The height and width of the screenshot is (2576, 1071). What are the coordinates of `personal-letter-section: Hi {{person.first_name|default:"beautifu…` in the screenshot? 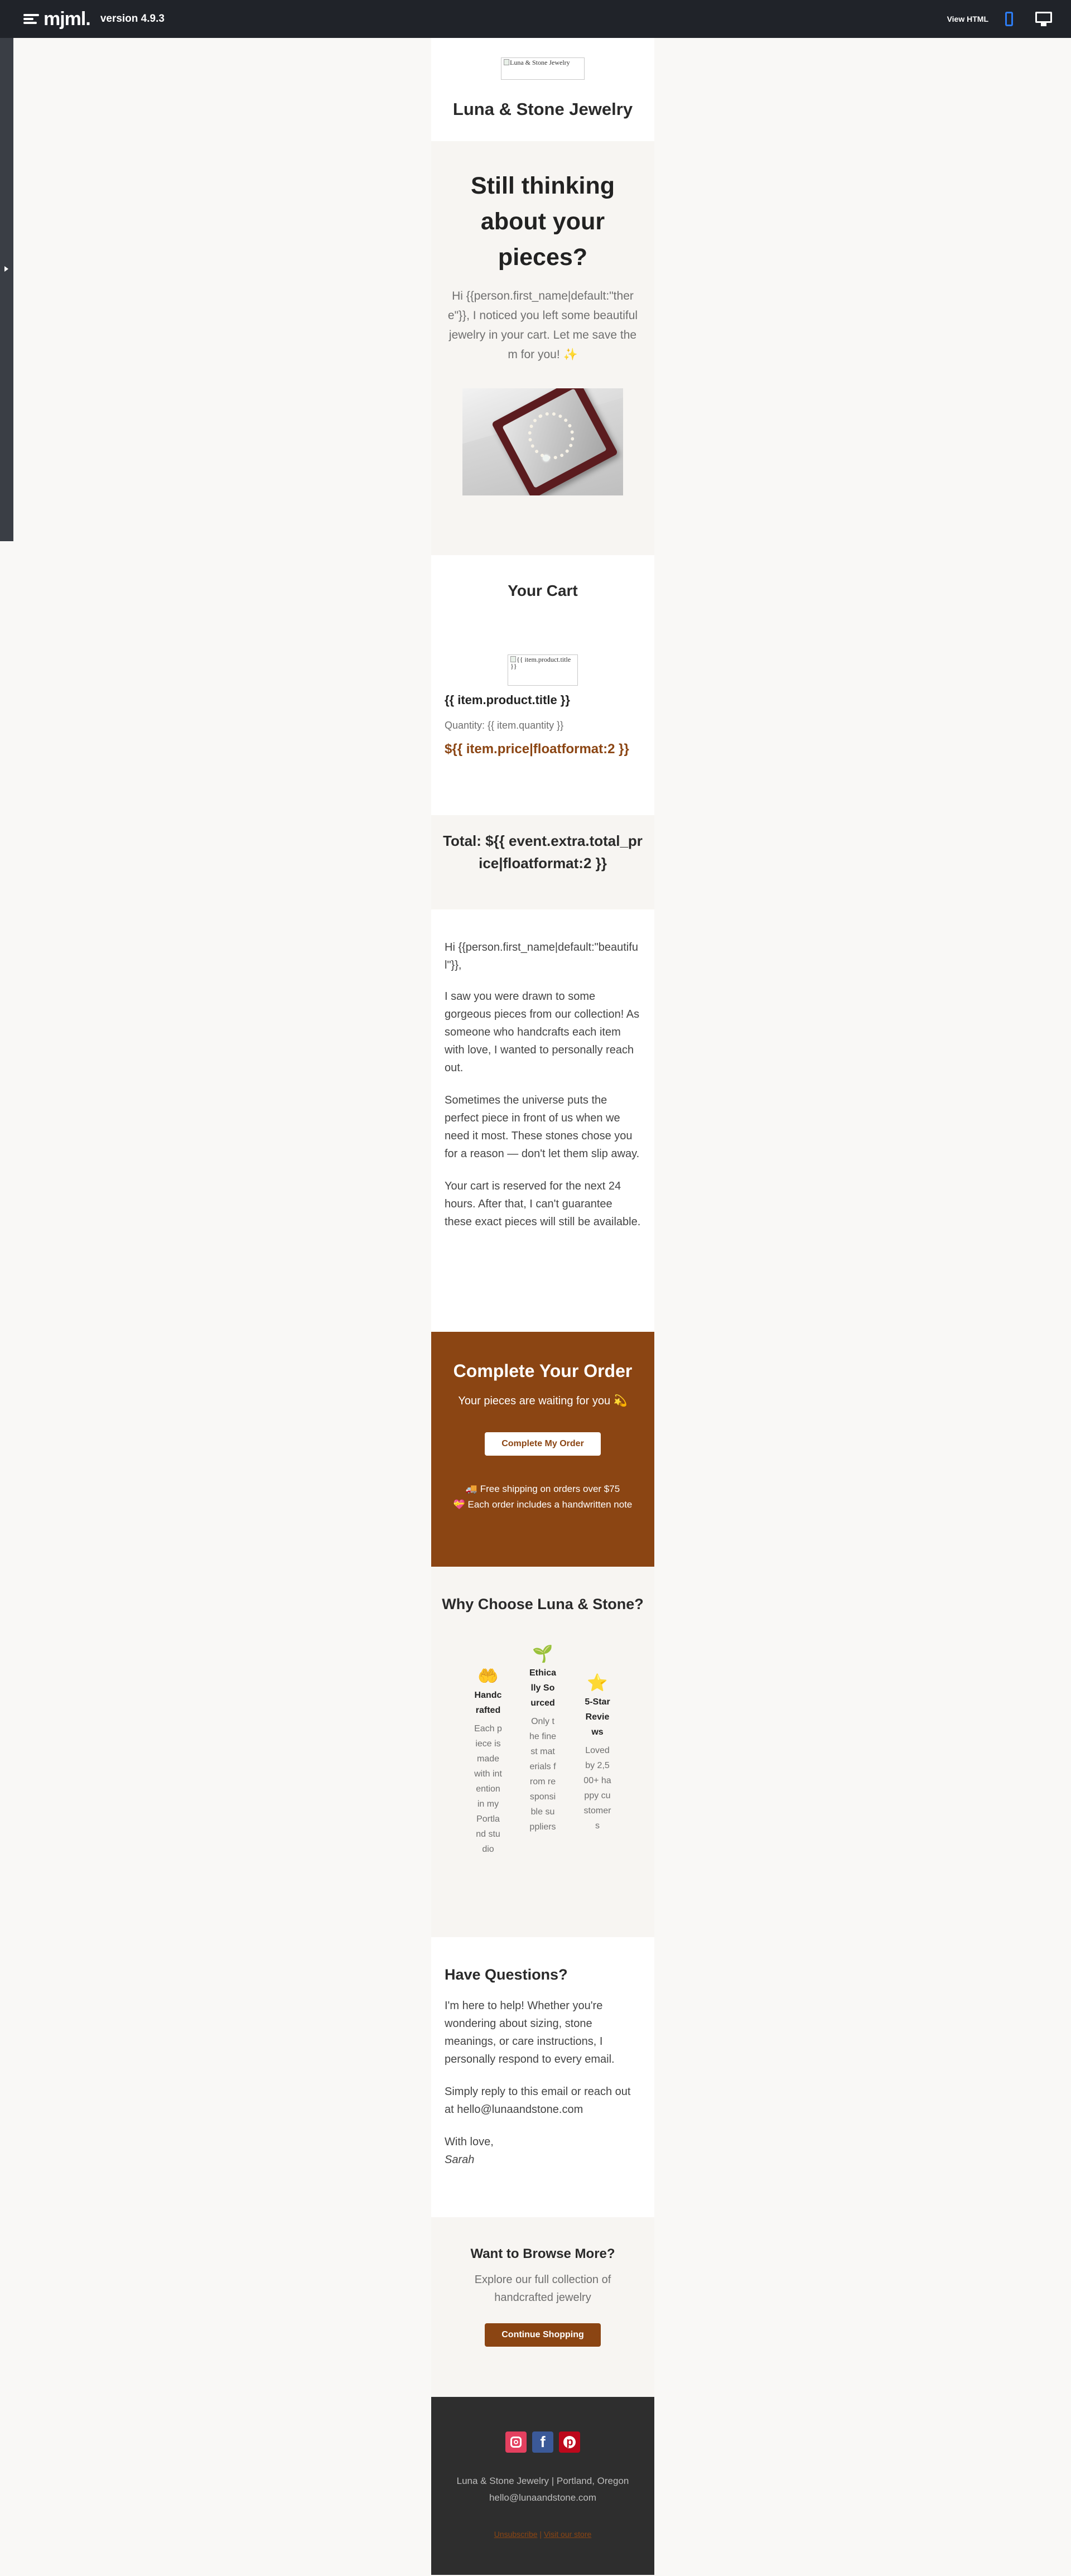 It's located at (543, 1121).